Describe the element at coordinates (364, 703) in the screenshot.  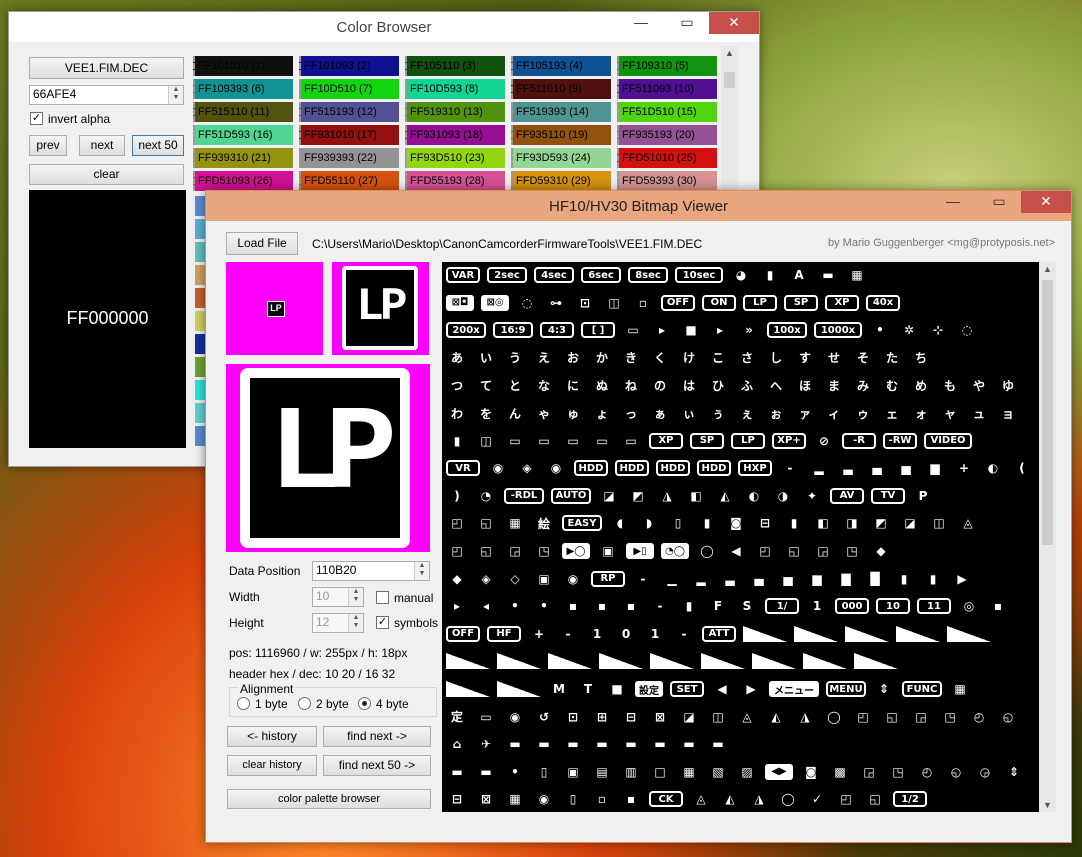
I see `align-4-radio` at that location.